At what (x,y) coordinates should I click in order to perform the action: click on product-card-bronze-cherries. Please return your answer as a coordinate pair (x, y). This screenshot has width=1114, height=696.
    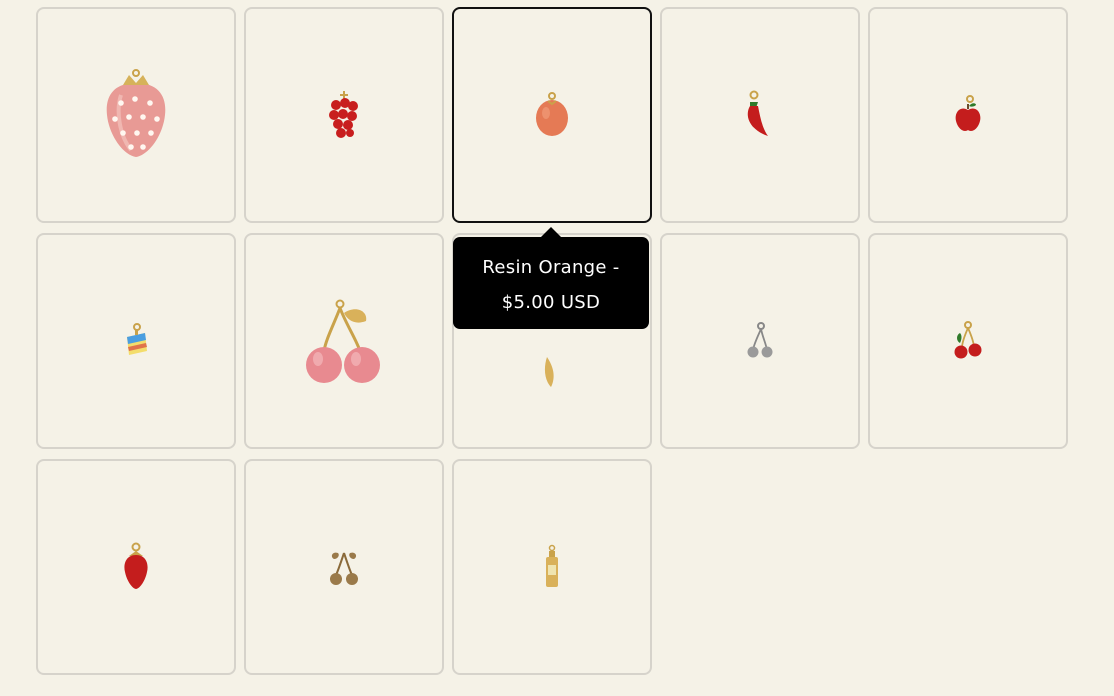
    Looking at the image, I should click on (344, 567).